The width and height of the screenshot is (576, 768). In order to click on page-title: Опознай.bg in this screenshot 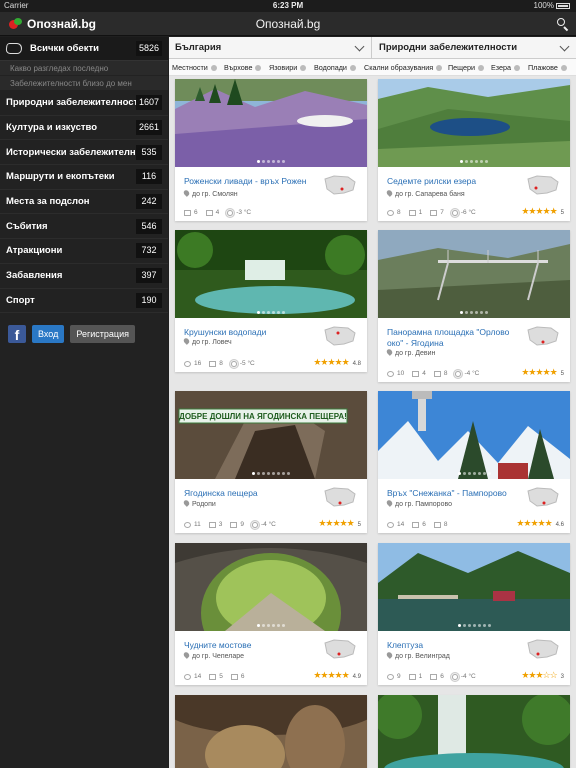, I will do `click(288, 24)`.